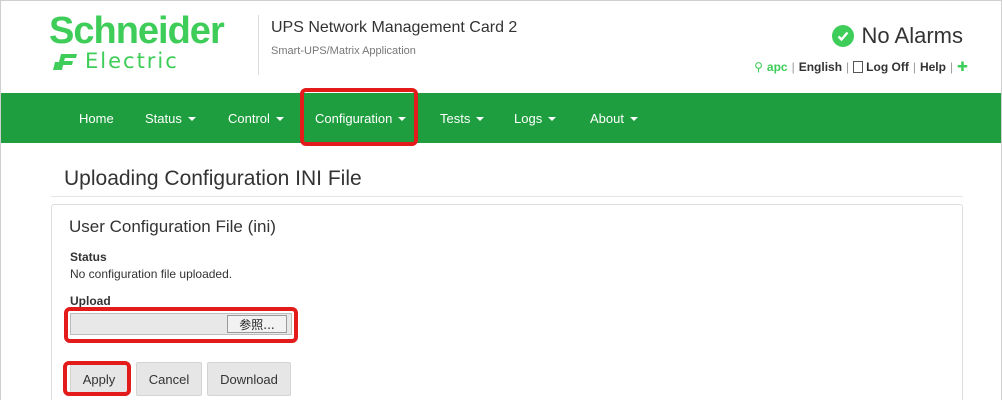  What do you see at coordinates (777, 67) in the screenshot?
I see `apc-link-label: apc` at bounding box center [777, 67].